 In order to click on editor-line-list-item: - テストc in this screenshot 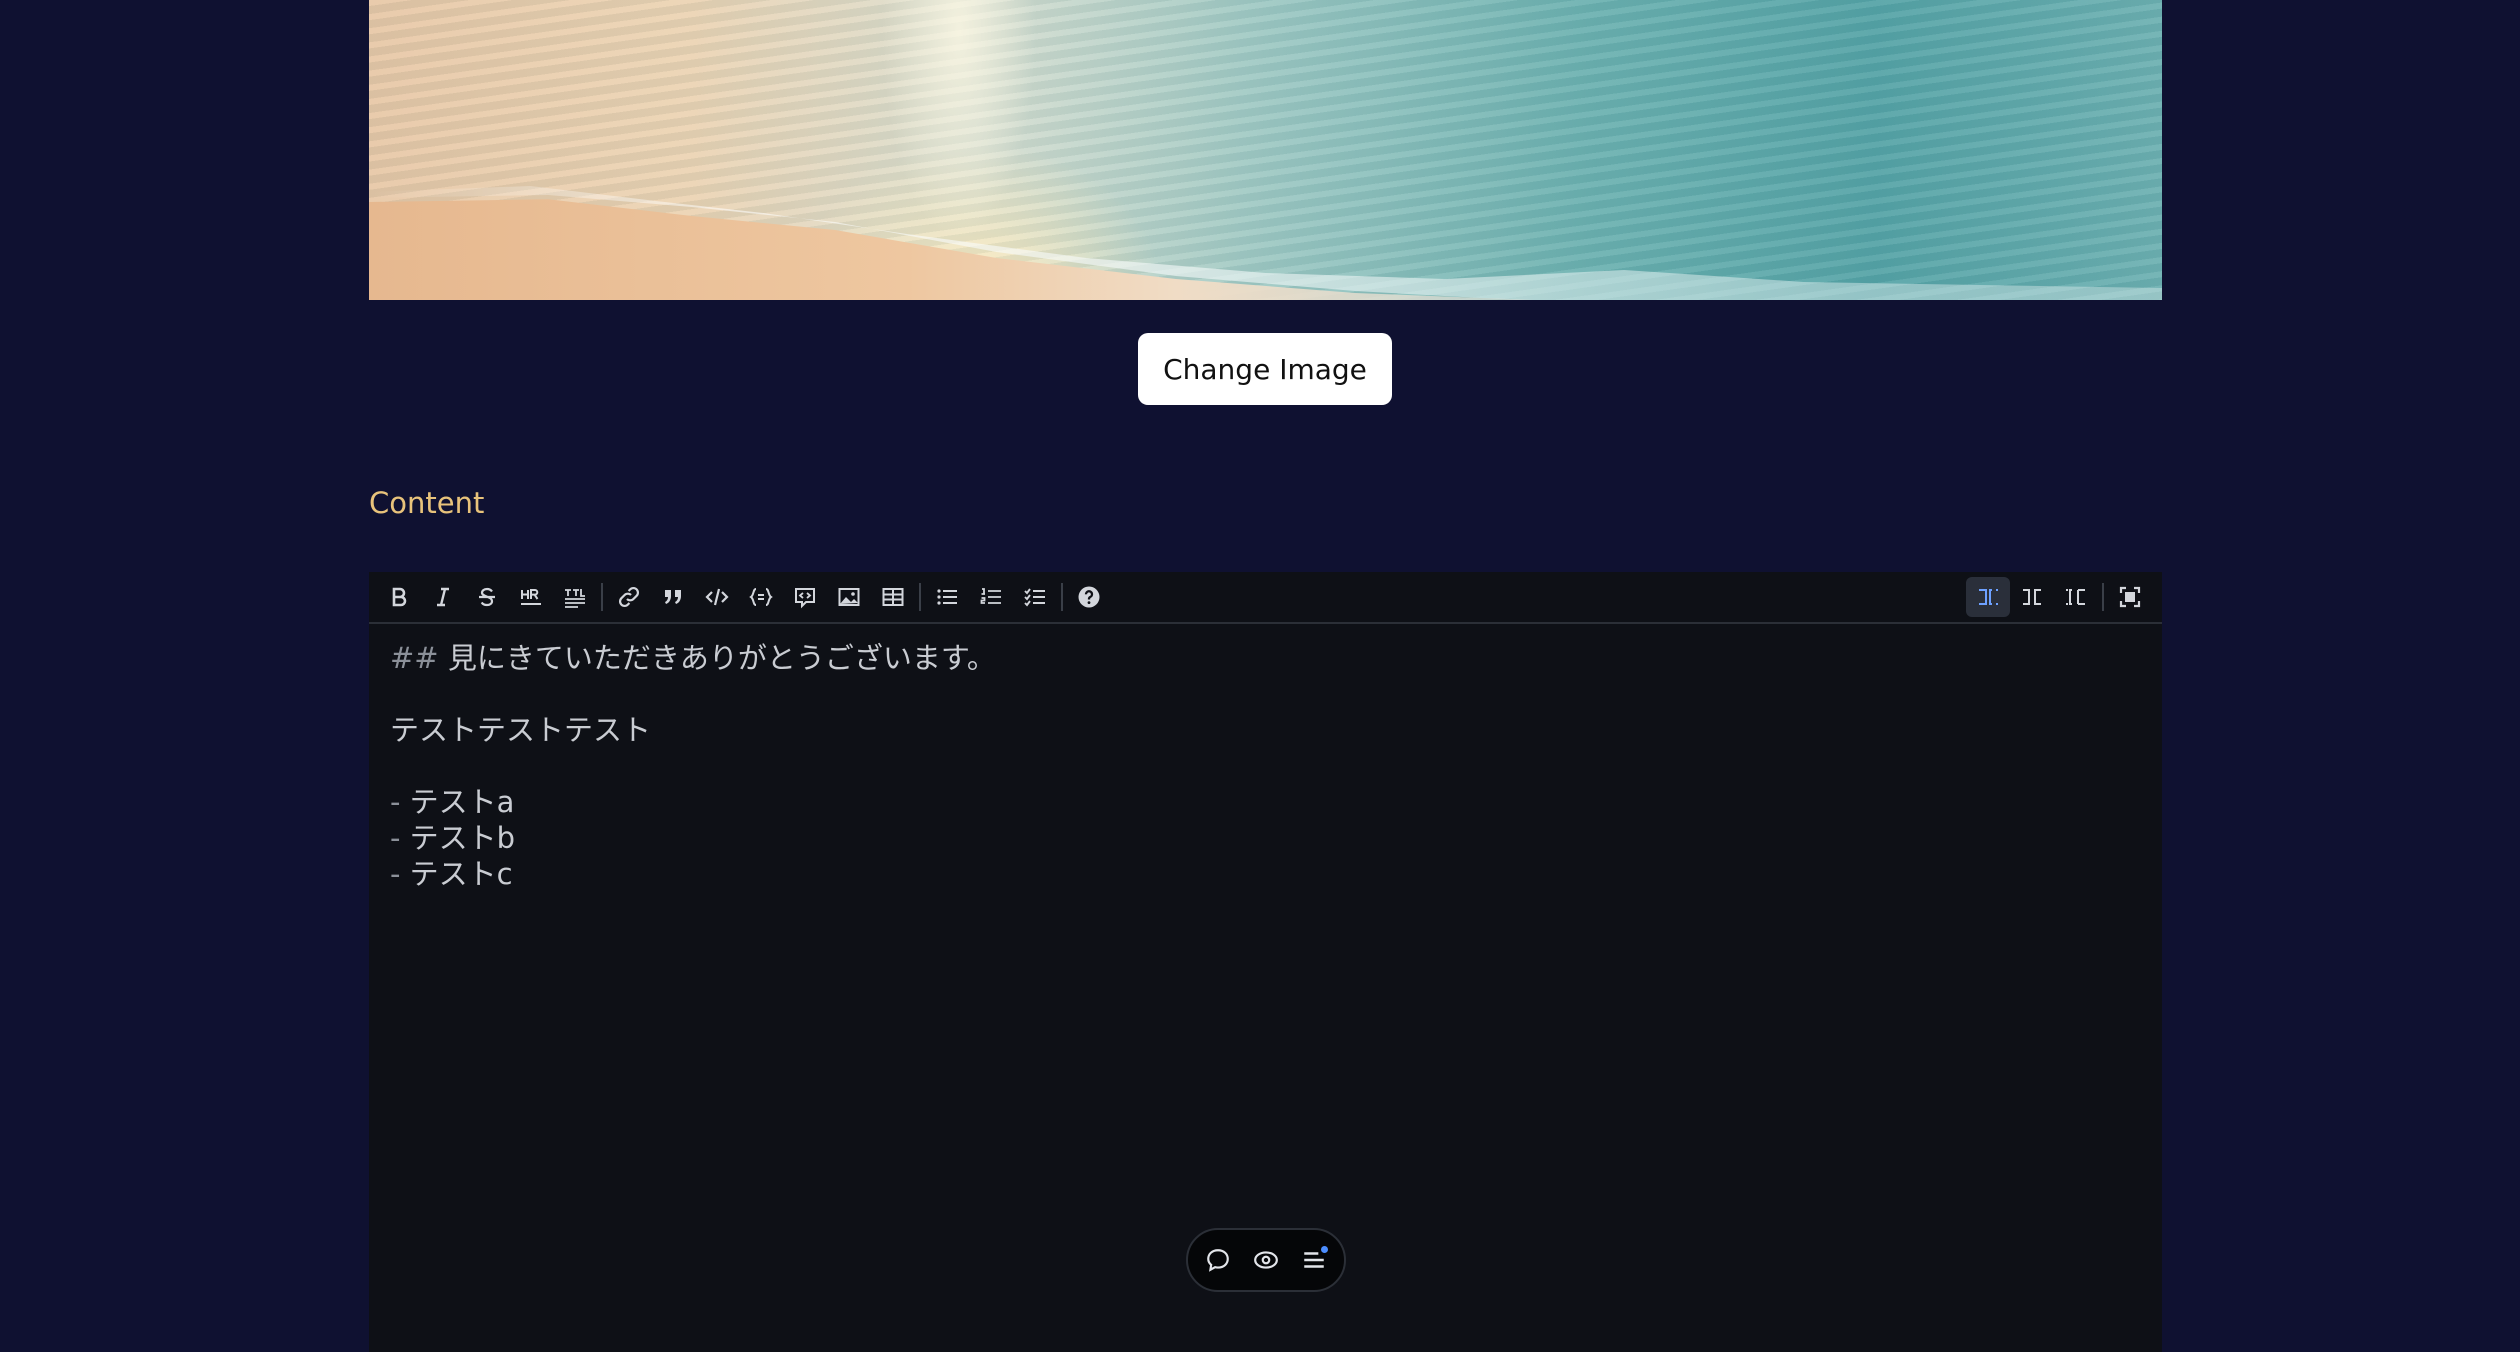, I will do `click(451, 874)`.